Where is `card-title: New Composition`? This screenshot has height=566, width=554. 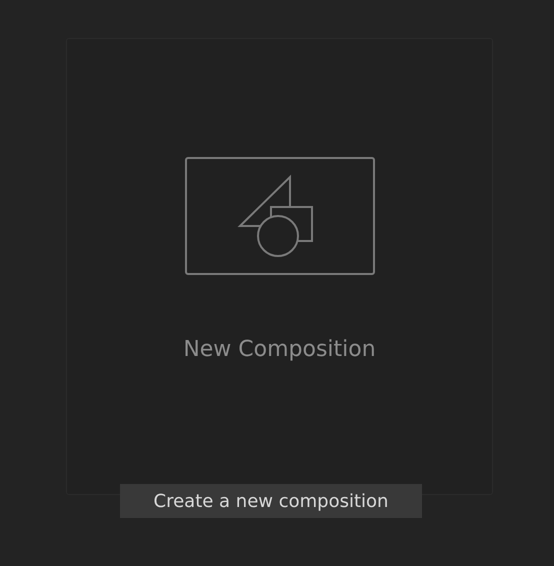
card-title: New Composition is located at coordinates (279, 349).